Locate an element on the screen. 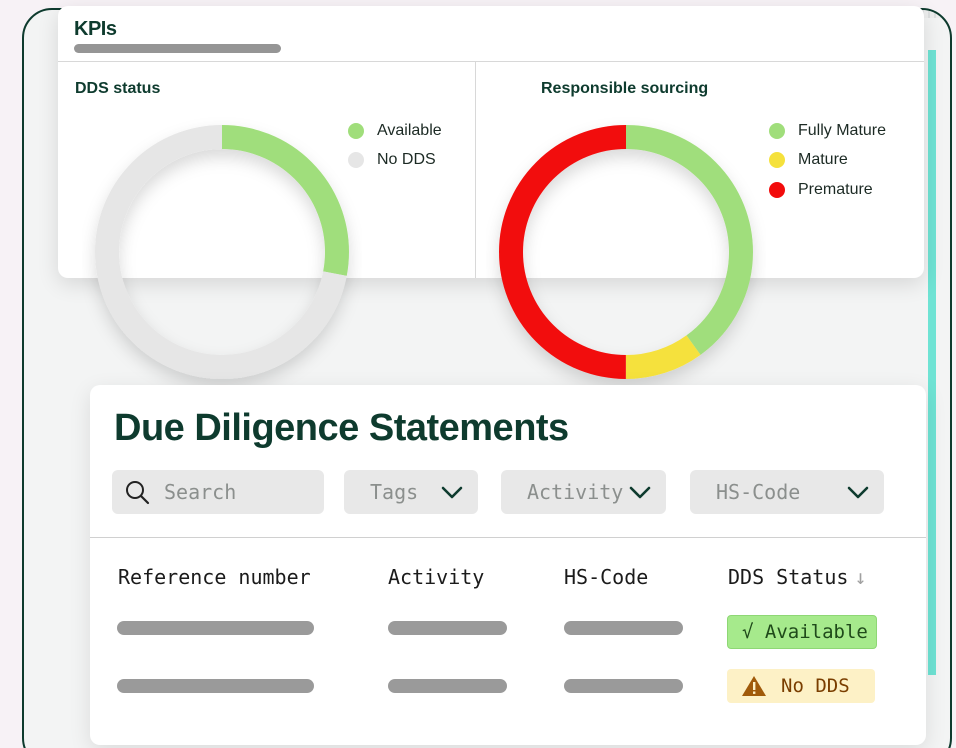 The height and width of the screenshot is (748, 956). search-input: Search is located at coordinates (218, 492).